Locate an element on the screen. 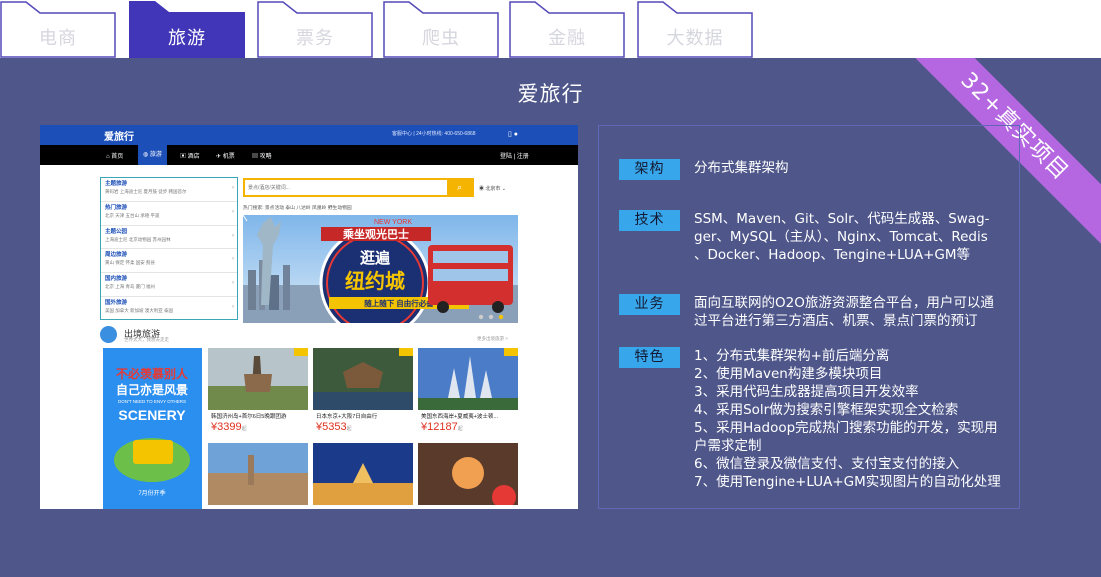 This screenshot has height=577, width=1101. site-contact: 客服中心 | 24小时热线: 400-650-6868 is located at coordinates (434, 134).